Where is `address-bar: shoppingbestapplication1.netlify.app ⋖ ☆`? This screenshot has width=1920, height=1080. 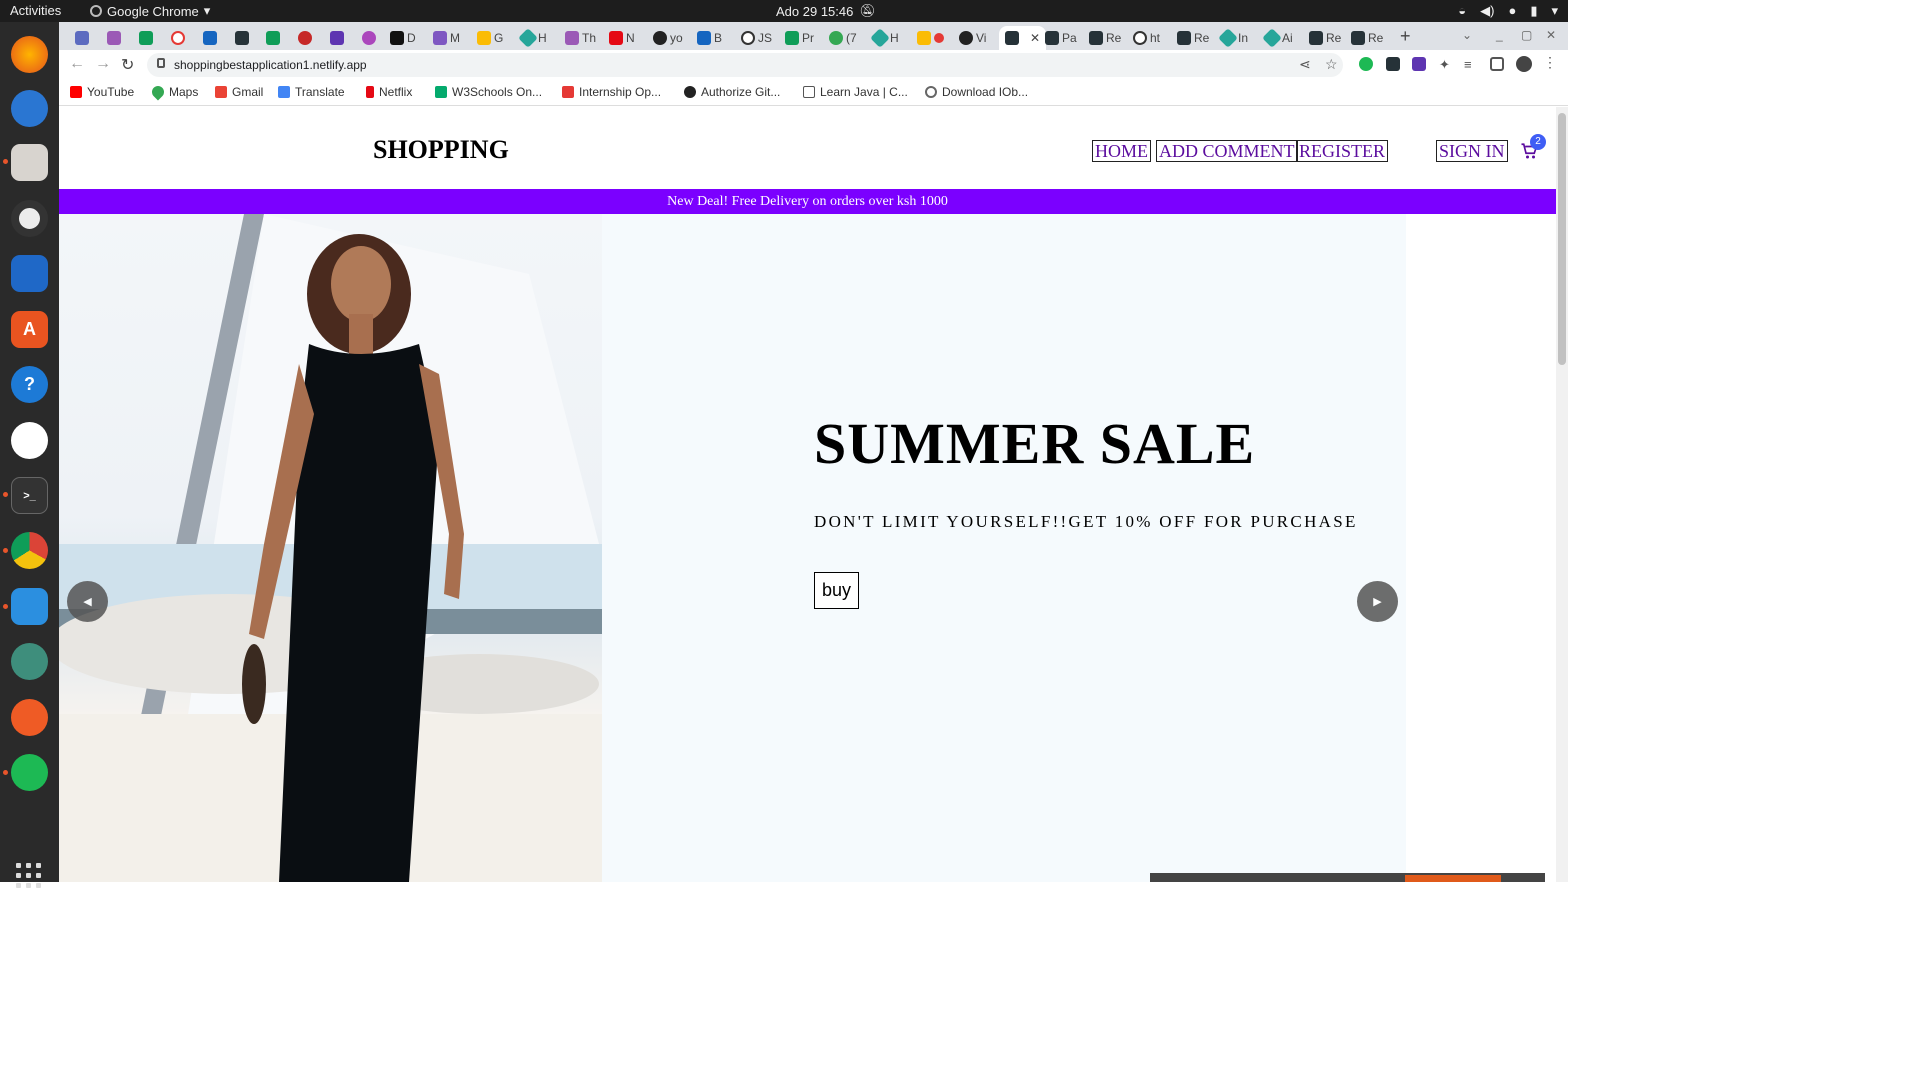 address-bar: shoppingbestapplication1.netlify.app ⋖ ☆ is located at coordinates (745, 65).